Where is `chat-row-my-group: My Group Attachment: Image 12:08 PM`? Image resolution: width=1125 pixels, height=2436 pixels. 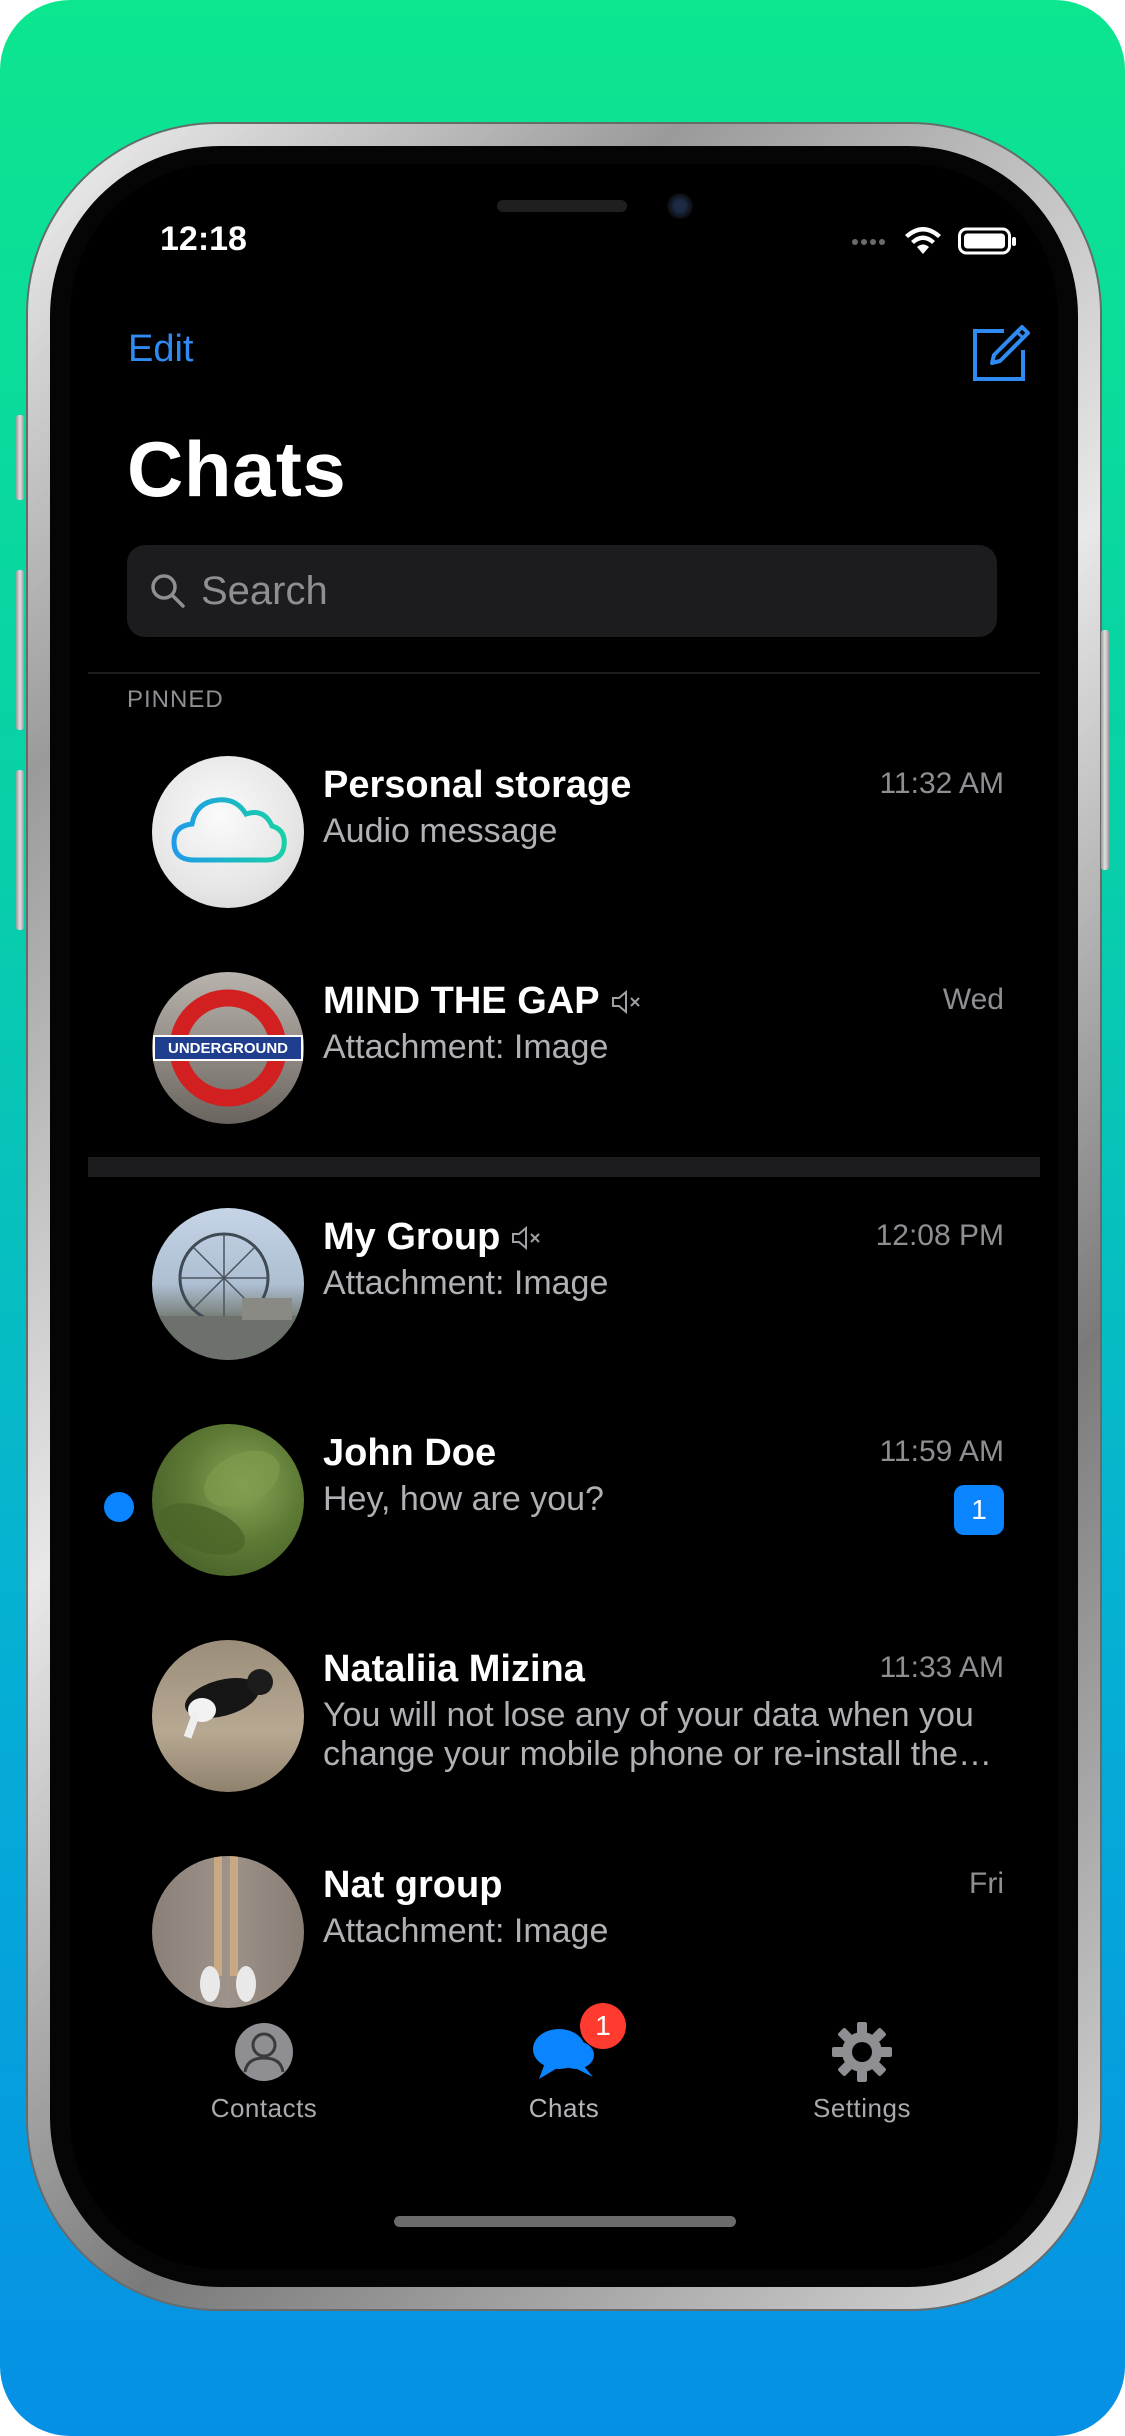
chat-row-my-group: My Group Attachment: Image 12:08 PM is located at coordinates (564, 1284).